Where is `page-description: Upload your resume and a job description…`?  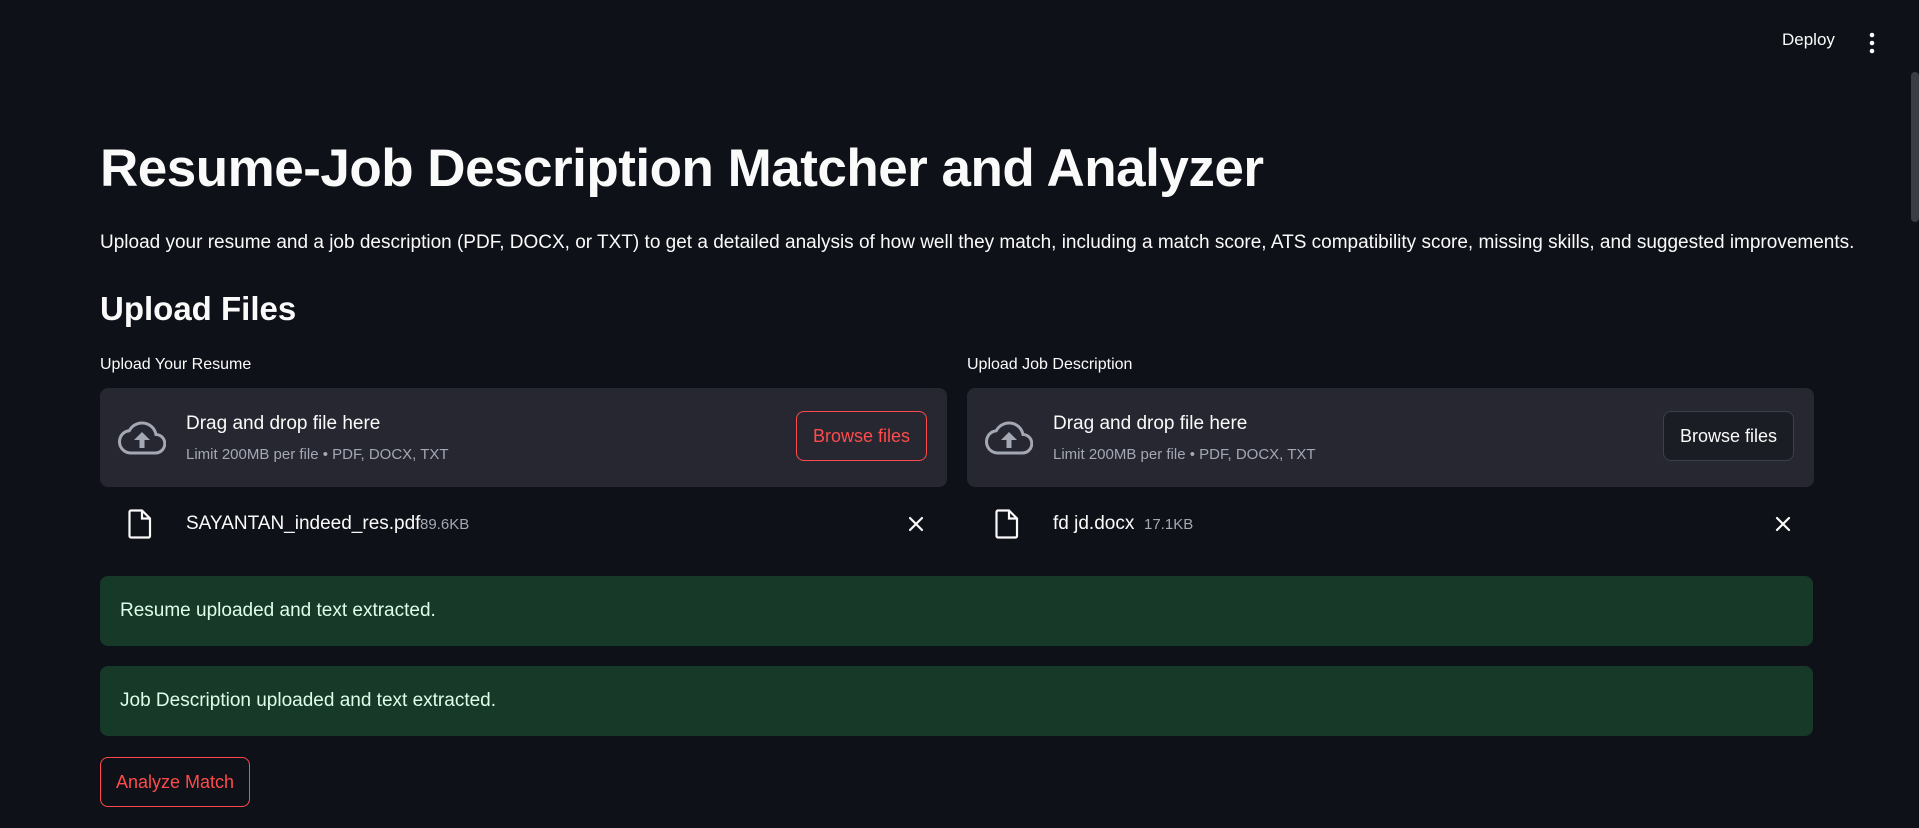
page-description: Upload your resume and a job description… is located at coordinates (977, 242).